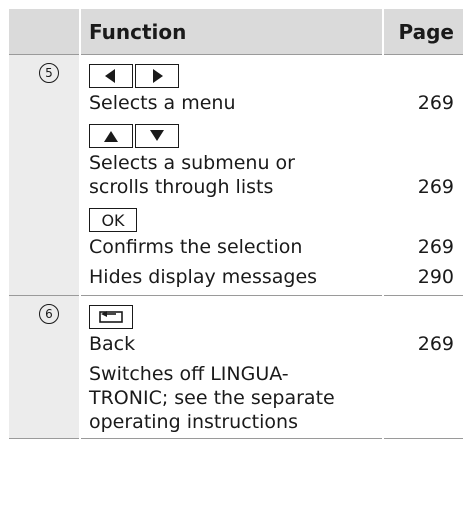  Describe the element at coordinates (203, 277) in the screenshot. I see `function-text: Hides display messages` at that location.